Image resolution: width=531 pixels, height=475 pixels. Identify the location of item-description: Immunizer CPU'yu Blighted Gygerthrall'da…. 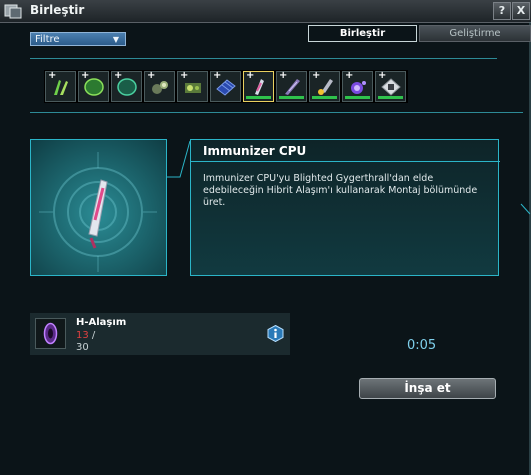
(340, 190).